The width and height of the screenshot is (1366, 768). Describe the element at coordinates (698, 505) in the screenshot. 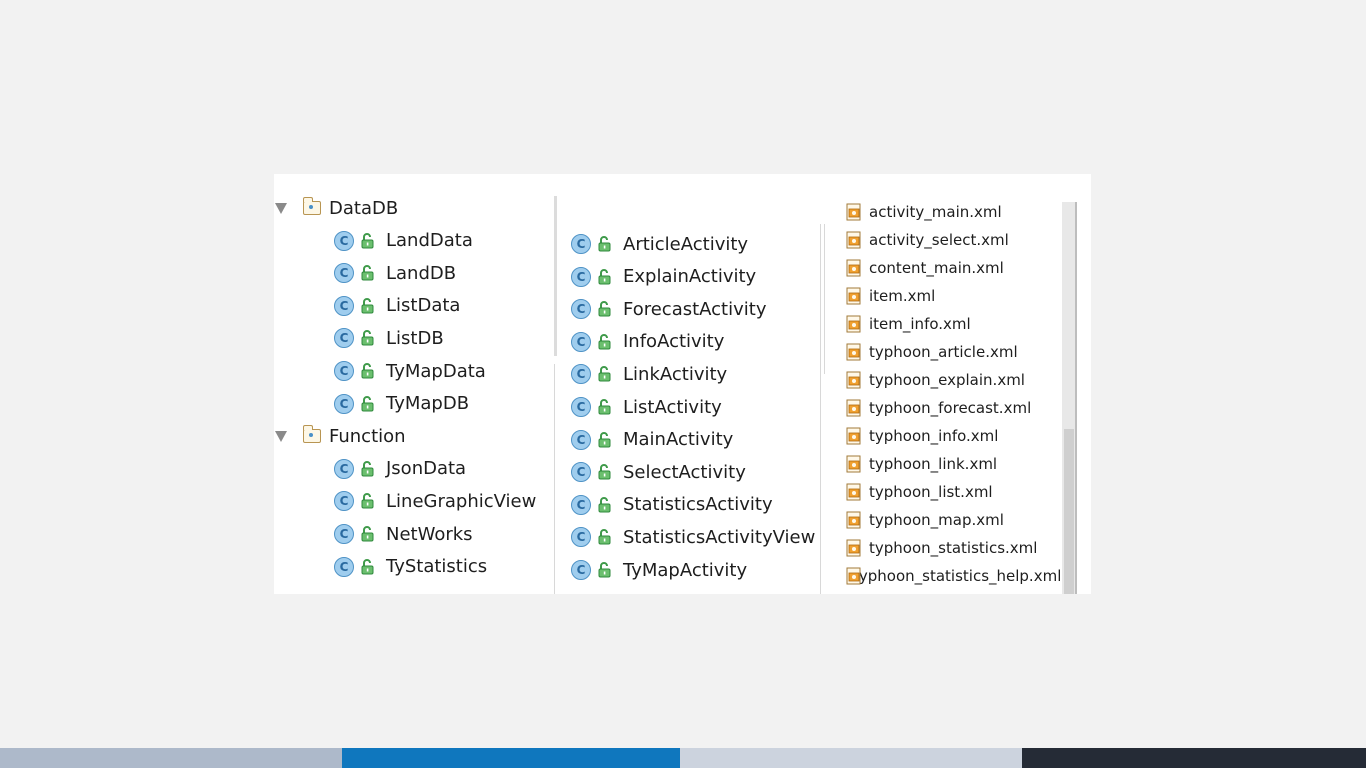

I see `class-name: StatisticsActivity` at that location.